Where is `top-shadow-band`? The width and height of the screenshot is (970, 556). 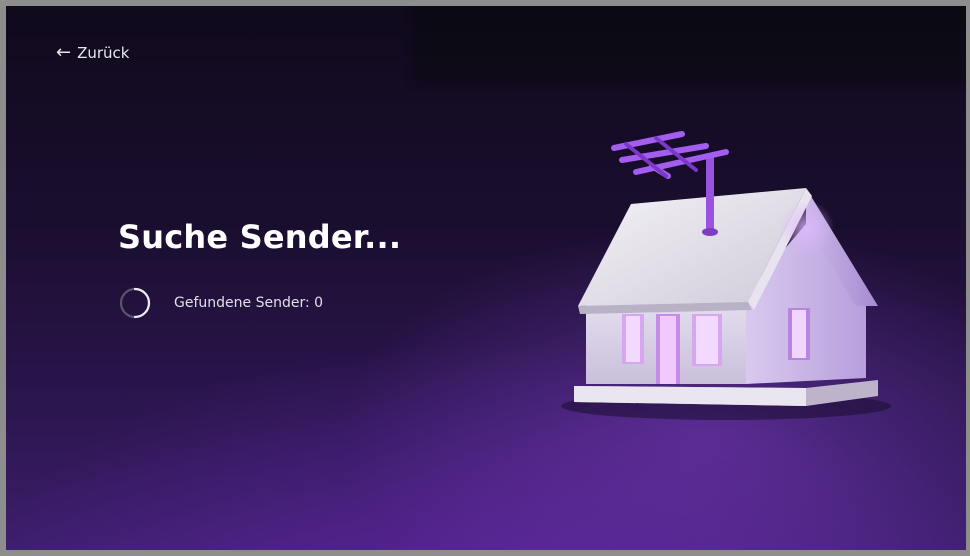 top-shadow-band is located at coordinates (691, 42).